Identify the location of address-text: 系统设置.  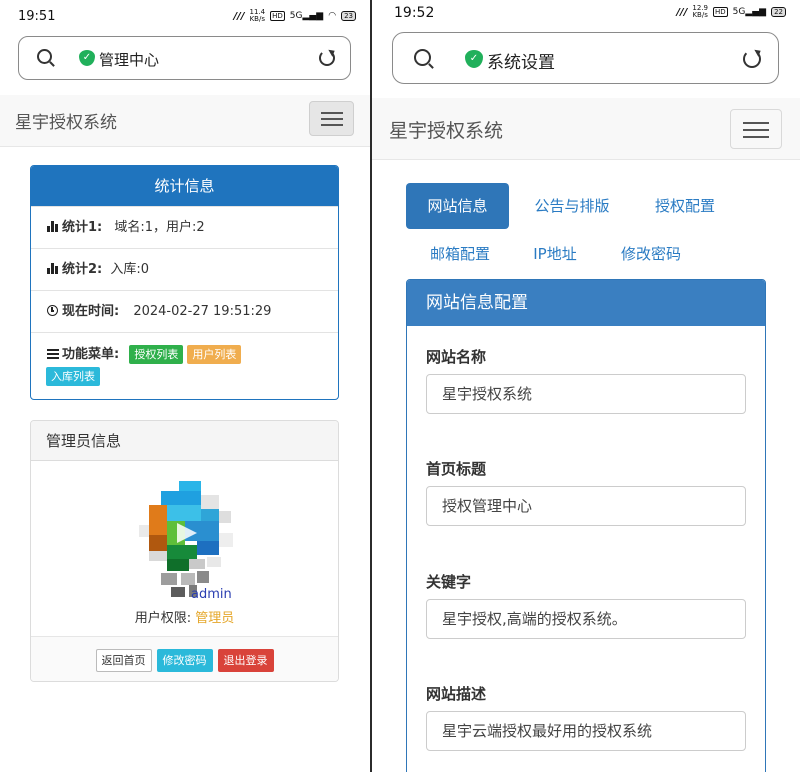
(521, 60).